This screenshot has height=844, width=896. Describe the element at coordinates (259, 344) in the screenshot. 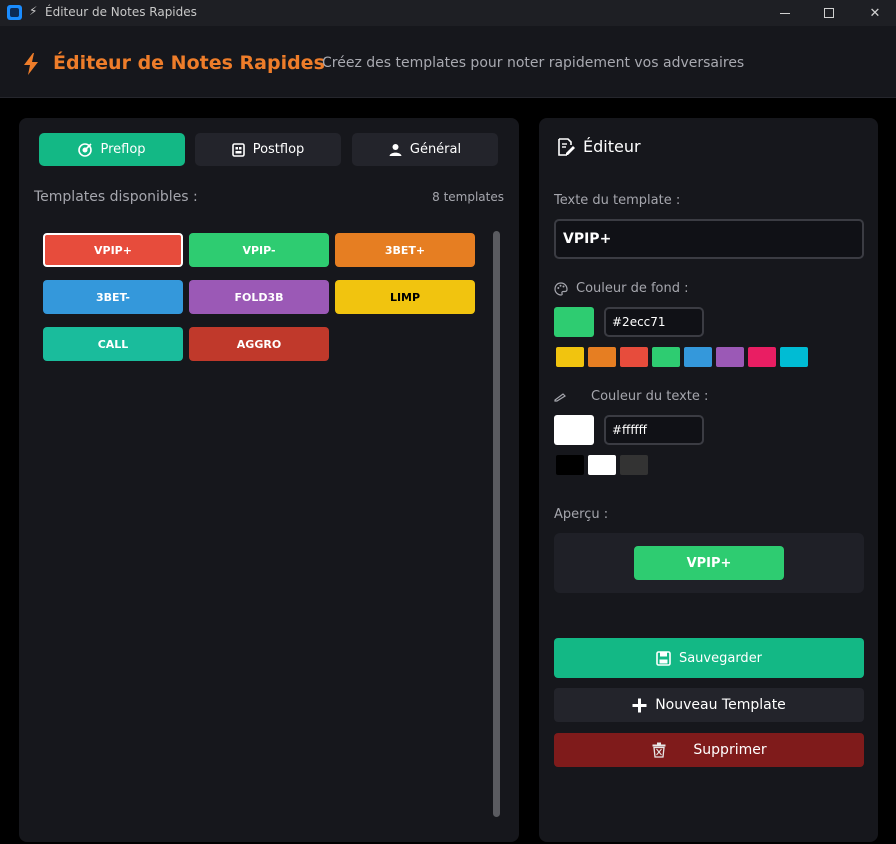

I see `template-button-aggro: AGGRO` at that location.